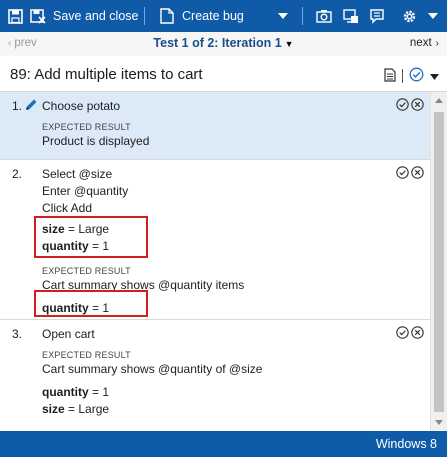  What do you see at coordinates (152, 409) in the screenshot?
I see `parameter-row: size = Large` at bounding box center [152, 409].